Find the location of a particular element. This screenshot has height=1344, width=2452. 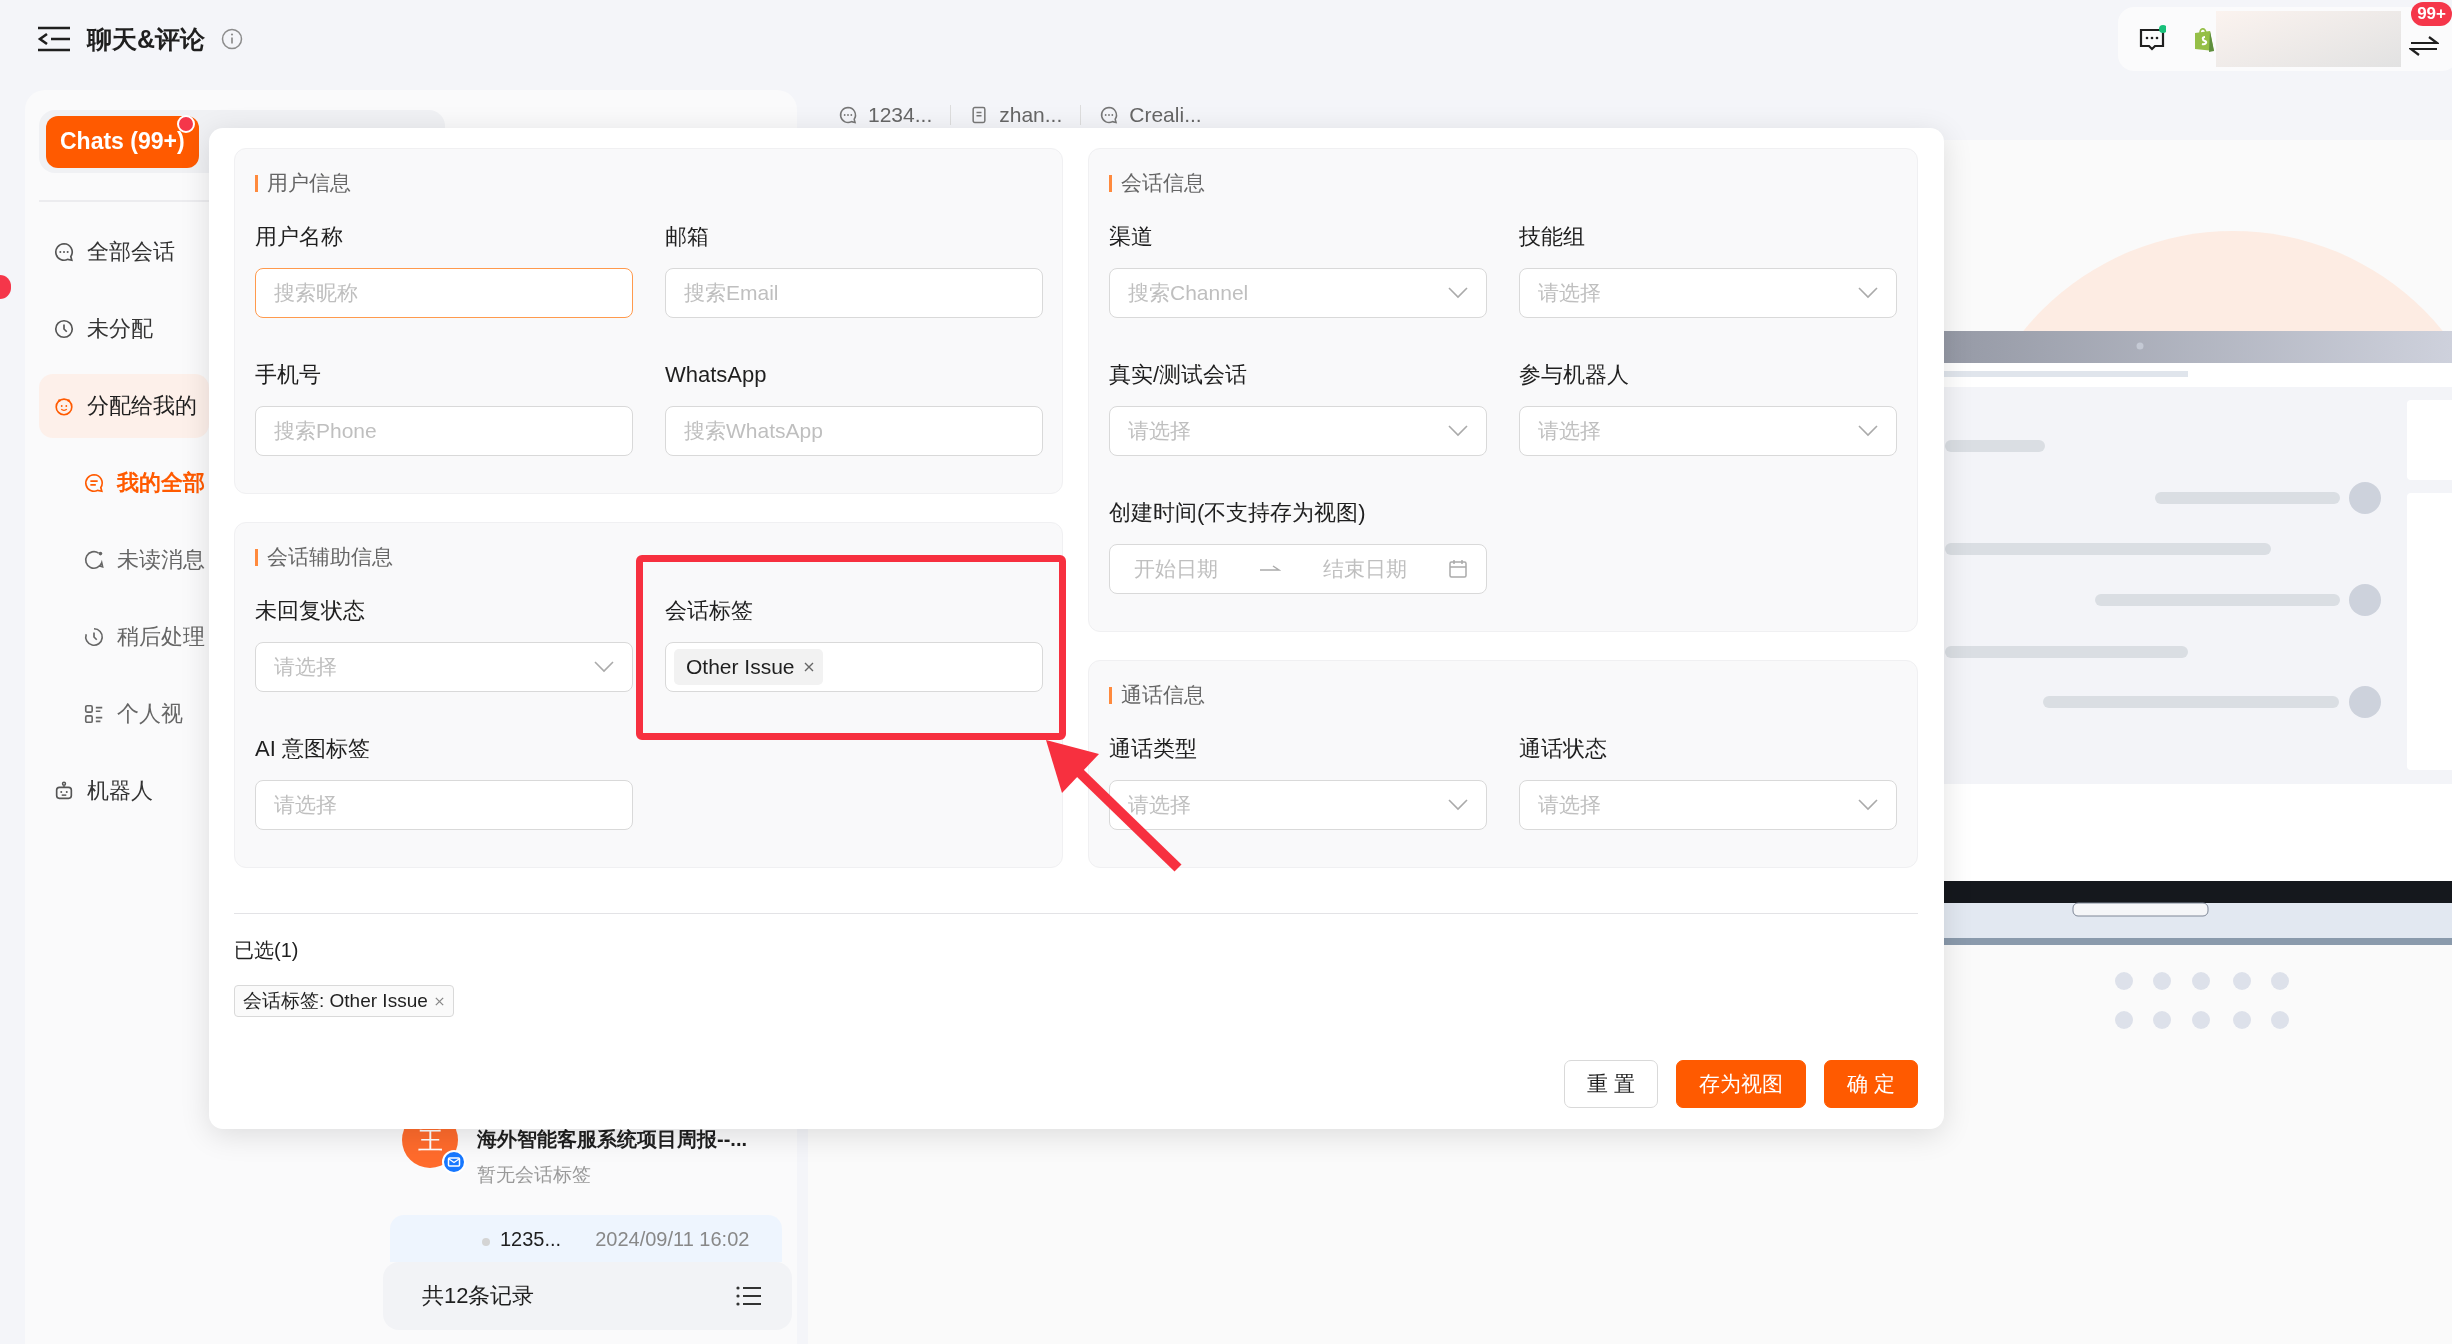

date-placeholder: 结束日期 is located at coordinates (1364, 569).